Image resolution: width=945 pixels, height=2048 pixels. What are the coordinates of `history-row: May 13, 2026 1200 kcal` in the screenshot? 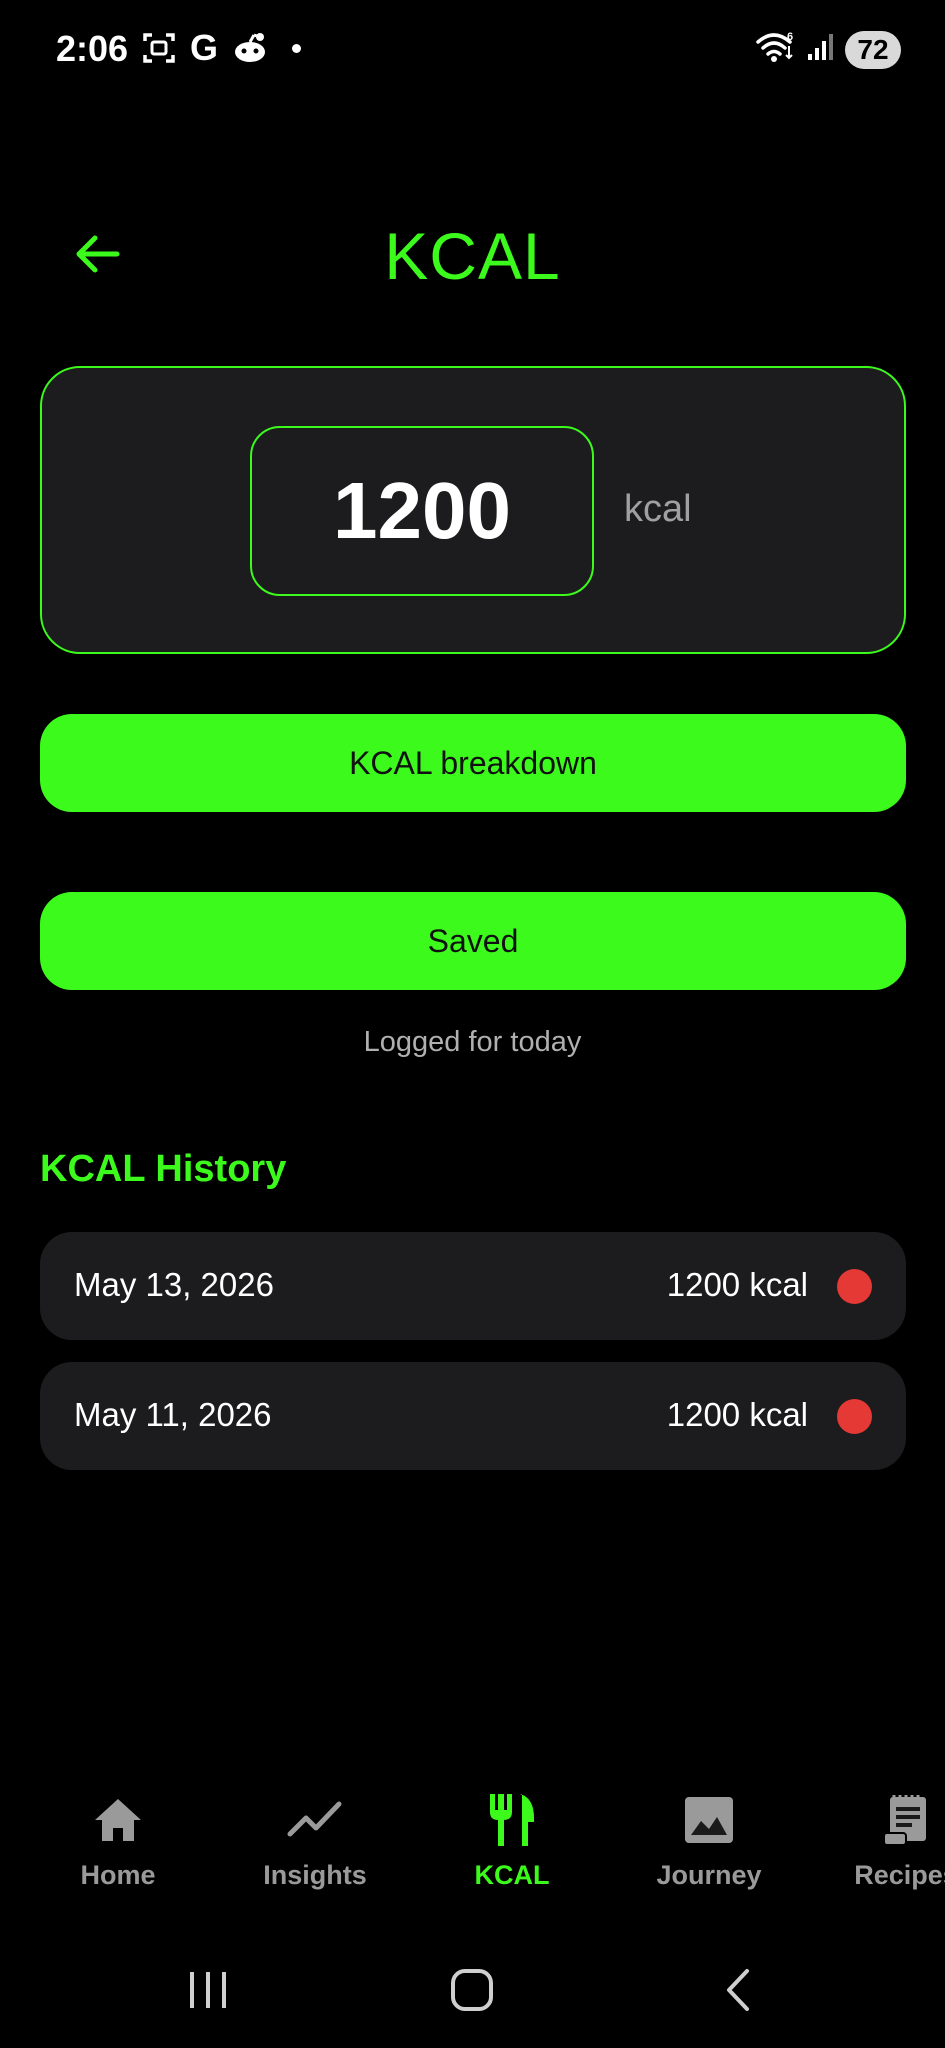 It's located at (473, 1286).